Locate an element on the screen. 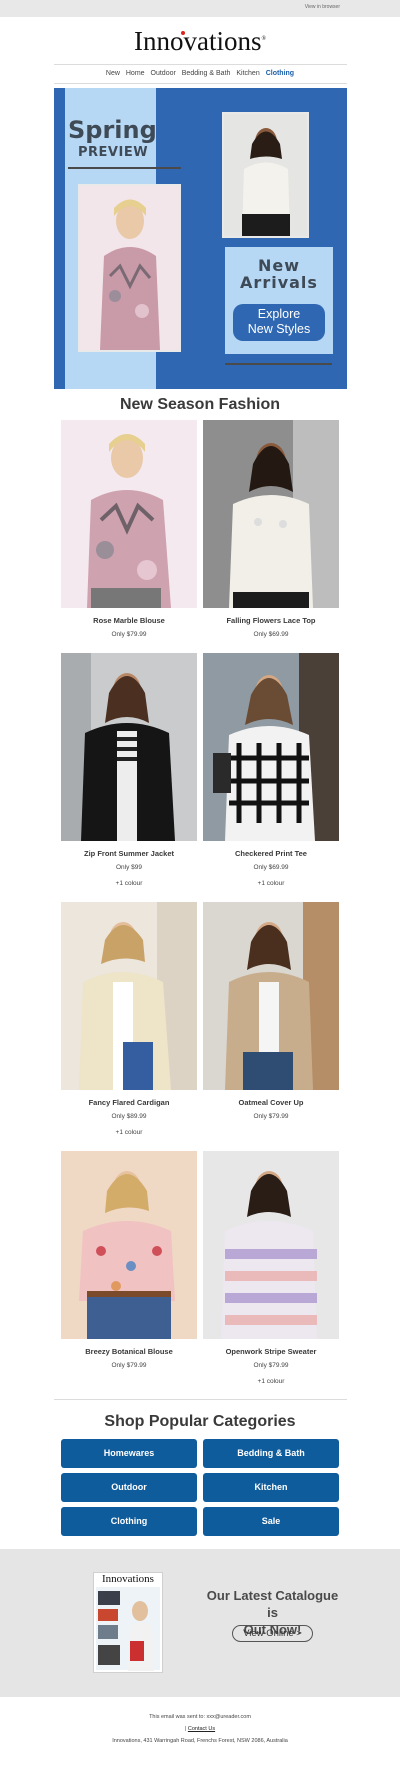 Image resolution: width=400 pixels, height=1773 pixels. hero-photo-pink-blouse is located at coordinates (129, 268).